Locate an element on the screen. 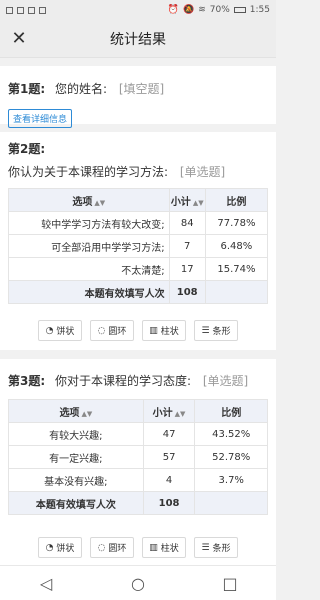  status-bar: ⏰ 🔕 ≋ 70% 1:55 is located at coordinates (138, 10).